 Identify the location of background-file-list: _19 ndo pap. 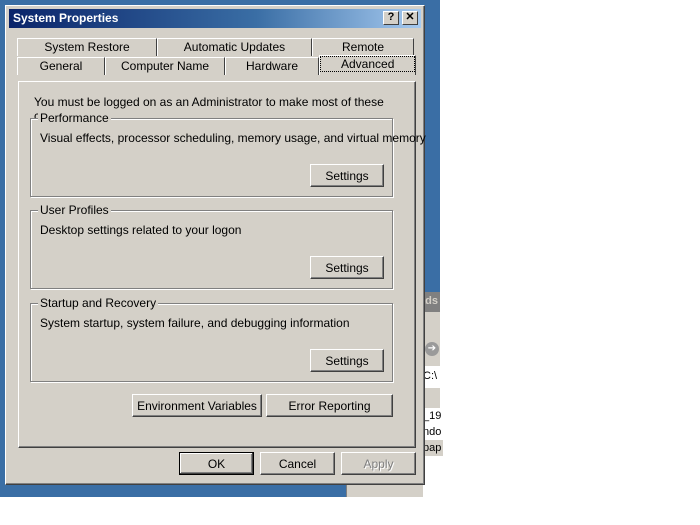
(433, 452).